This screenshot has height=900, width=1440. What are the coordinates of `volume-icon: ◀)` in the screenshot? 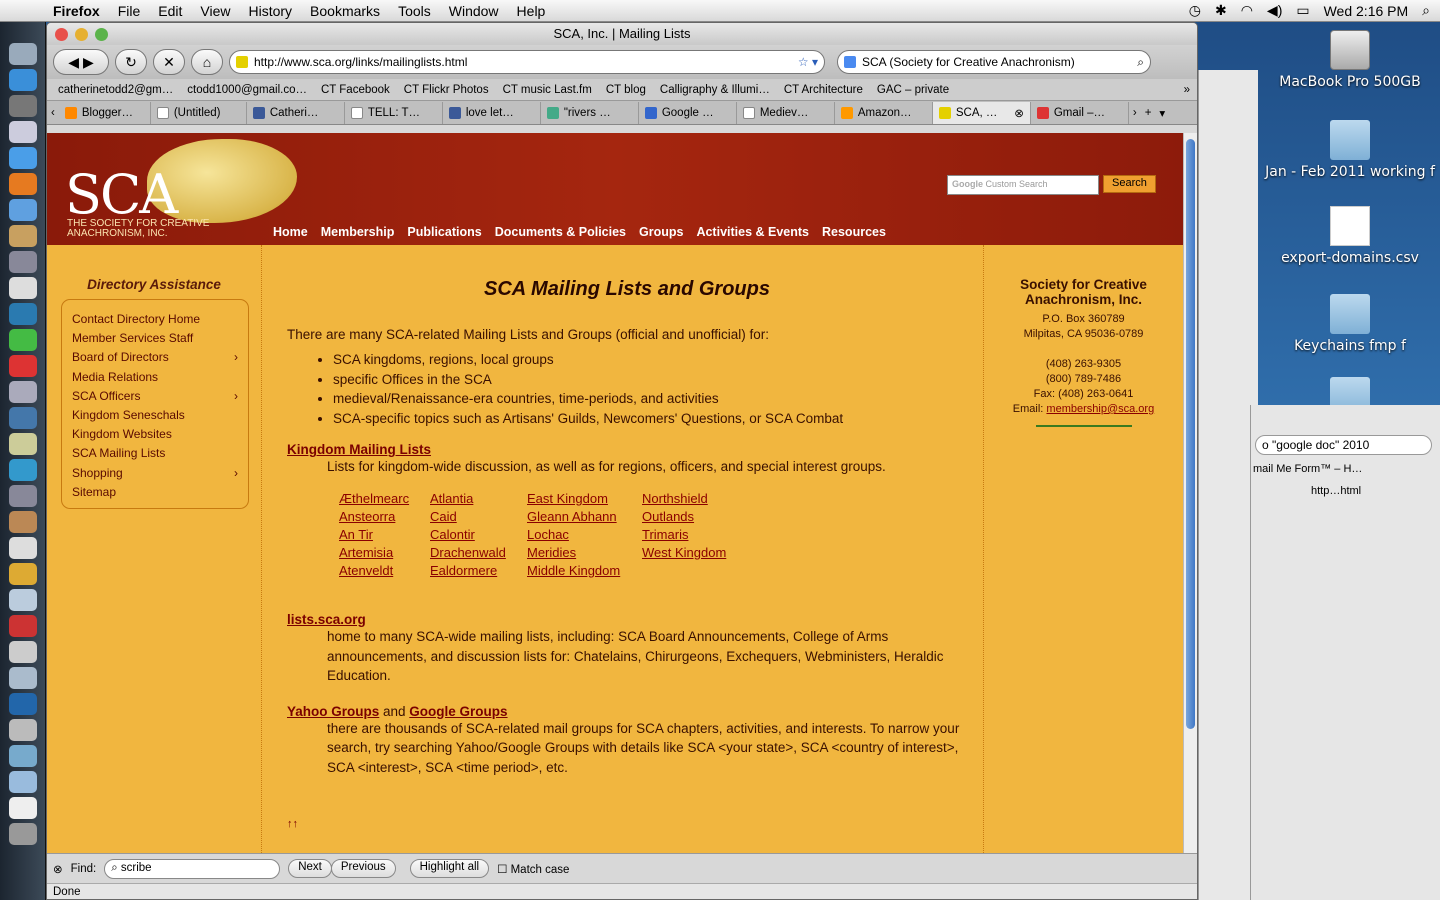 It's located at (1274, 10).